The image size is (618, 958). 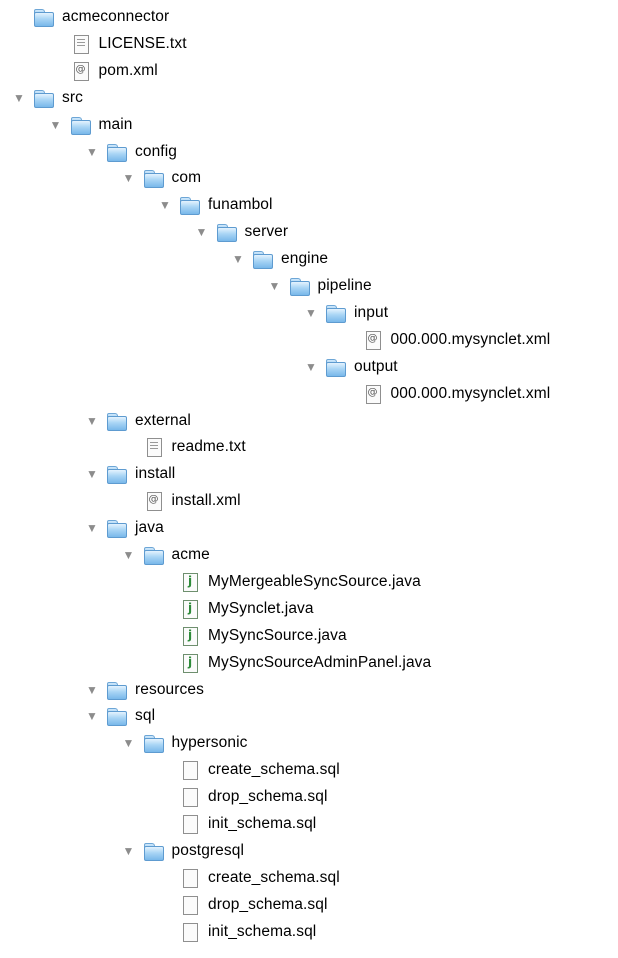 I want to click on tree-folder-row: ▼ resources, so click(x=144, y=690).